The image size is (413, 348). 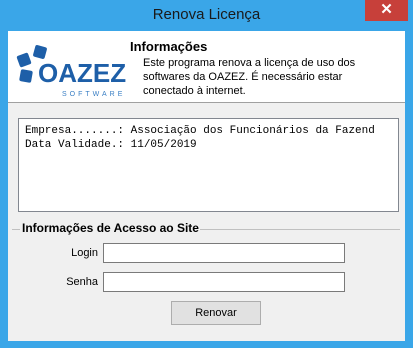 What do you see at coordinates (16, 229) in the screenshot?
I see `group-divider-left` at bounding box center [16, 229].